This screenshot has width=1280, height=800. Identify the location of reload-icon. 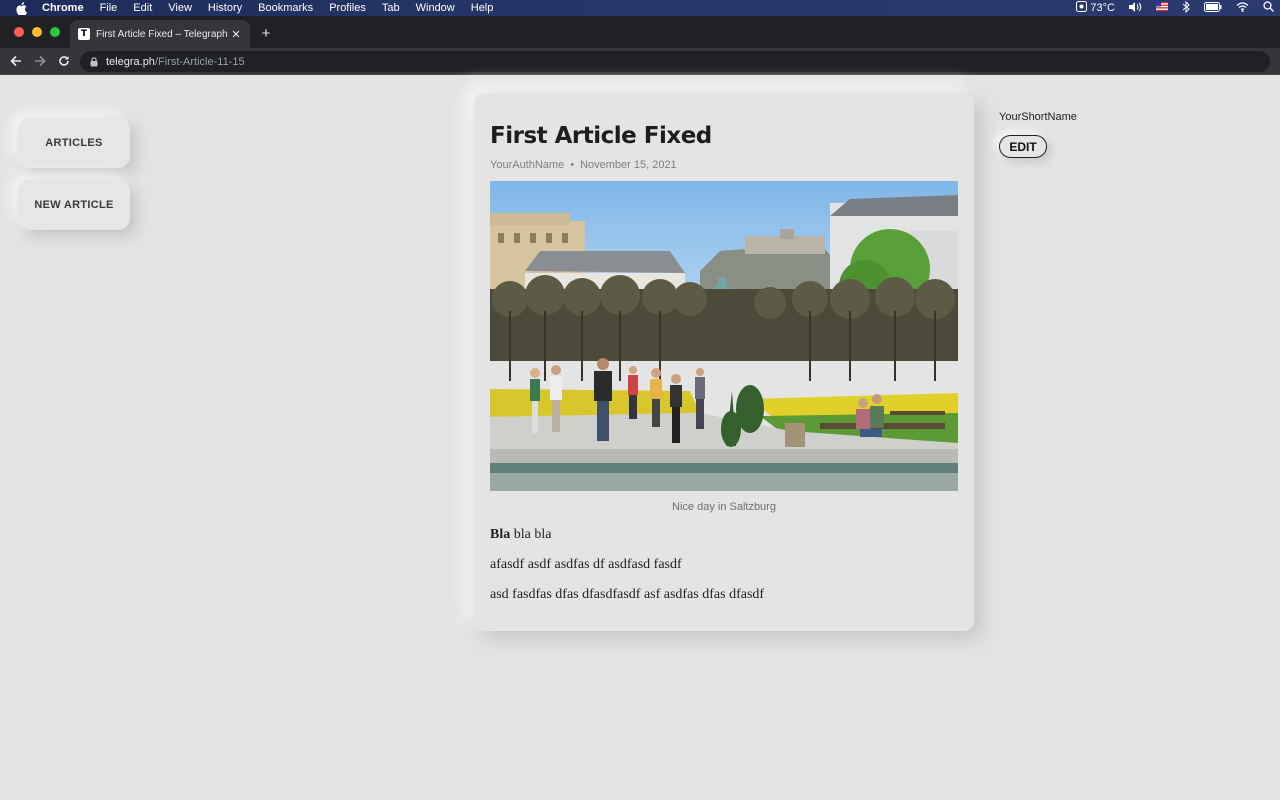
(64, 61).